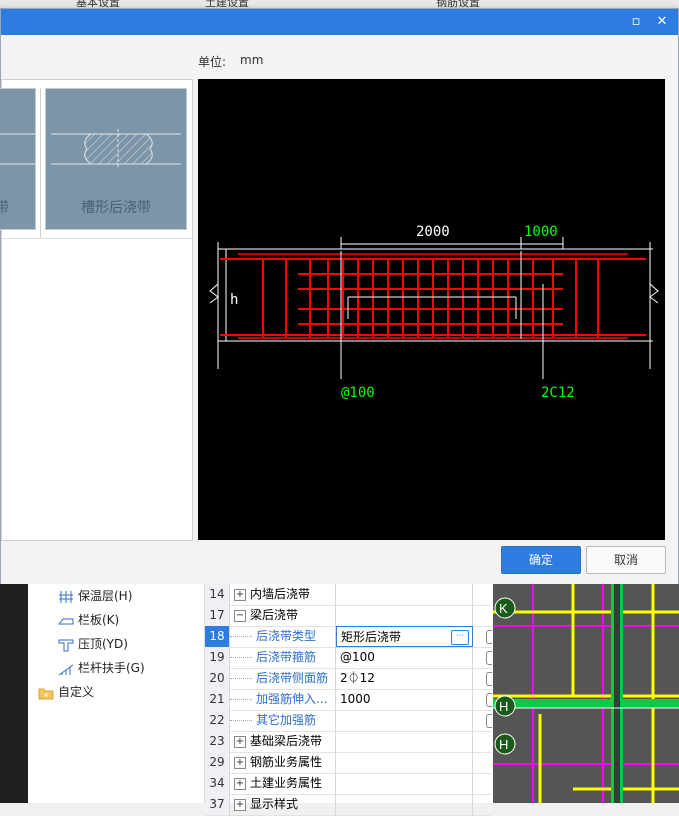 The height and width of the screenshot is (816, 679). I want to click on property-row: 23 + 基础梁后浇带, so click(348, 742).